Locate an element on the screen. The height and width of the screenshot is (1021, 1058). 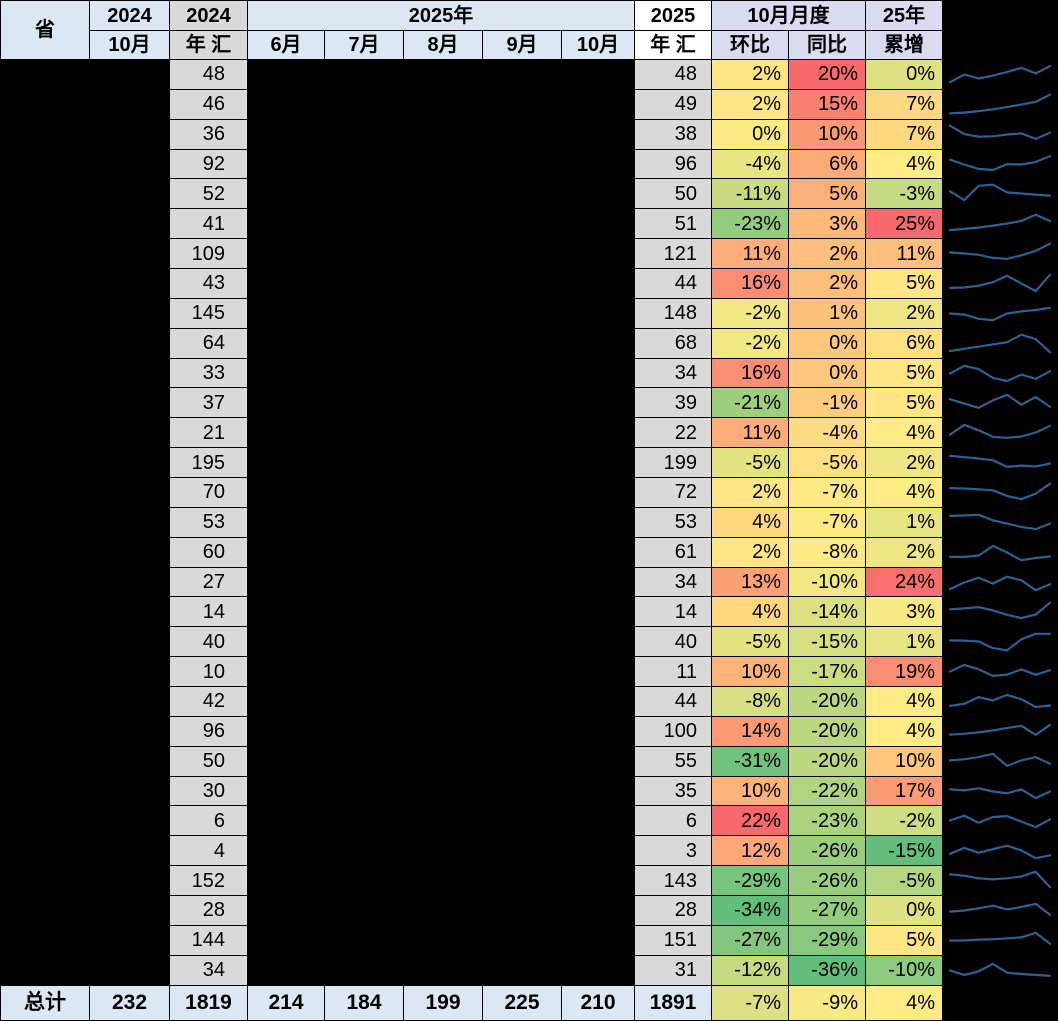
y2024-total-cell: 21 is located at coordinates (209, 433).